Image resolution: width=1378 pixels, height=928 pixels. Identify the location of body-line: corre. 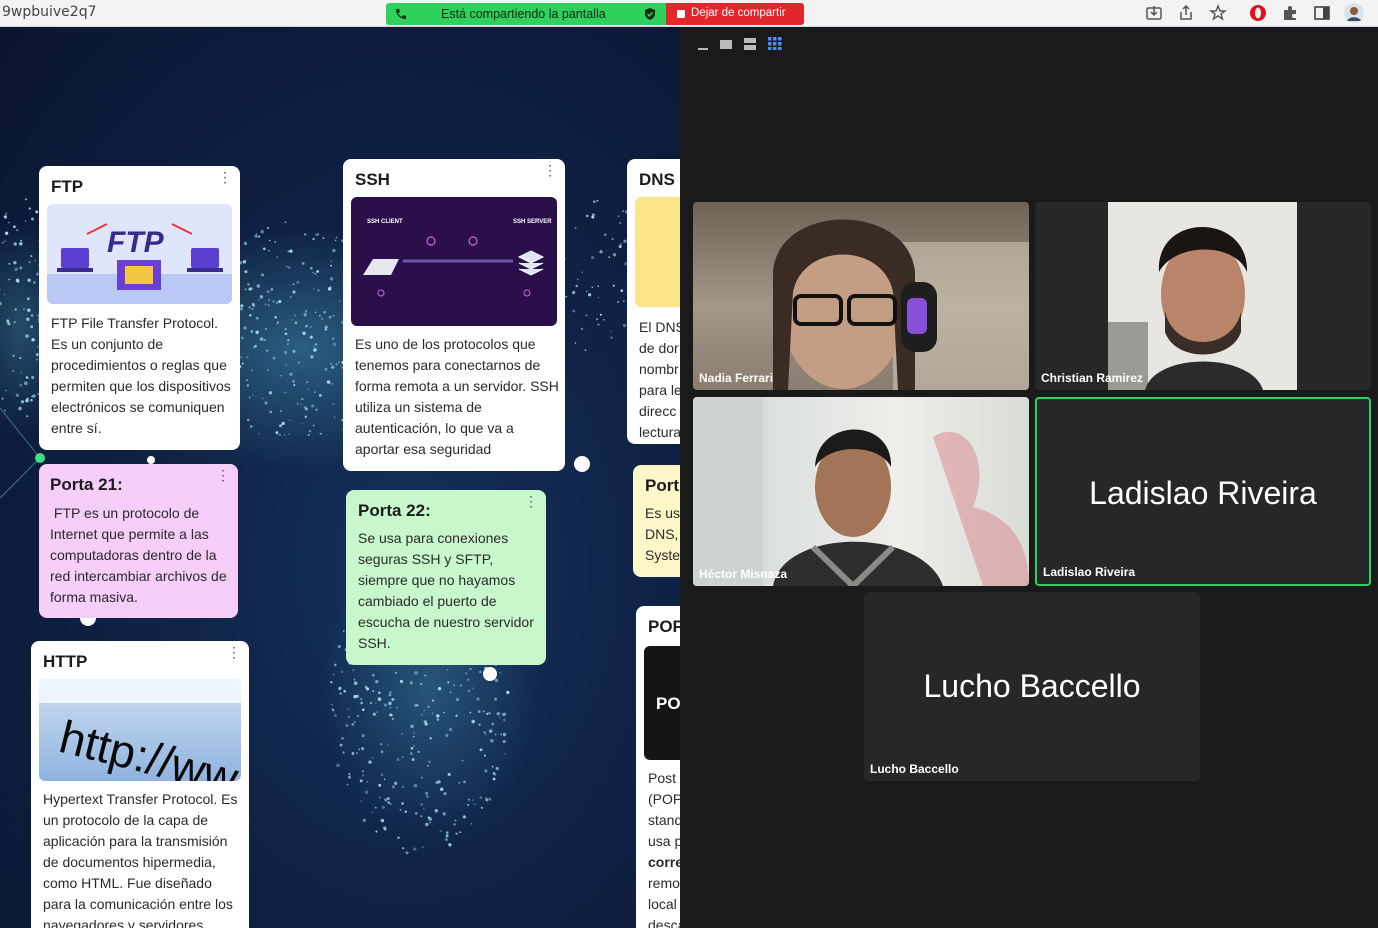
(664, 862).